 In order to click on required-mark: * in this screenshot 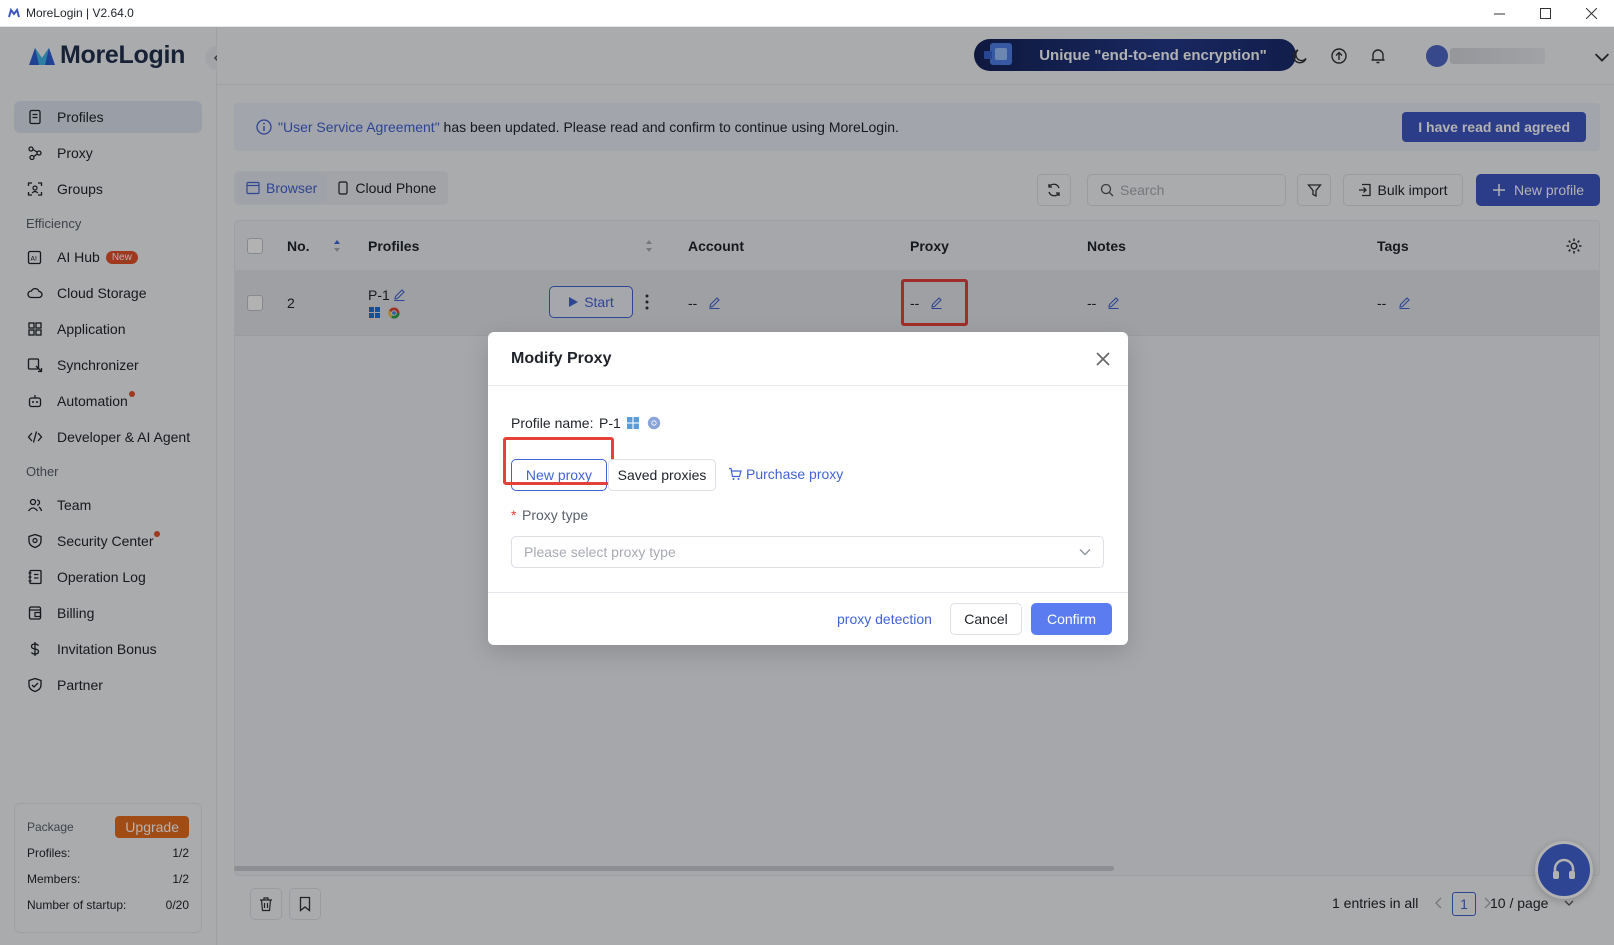, I will do `click(514, 515)`.